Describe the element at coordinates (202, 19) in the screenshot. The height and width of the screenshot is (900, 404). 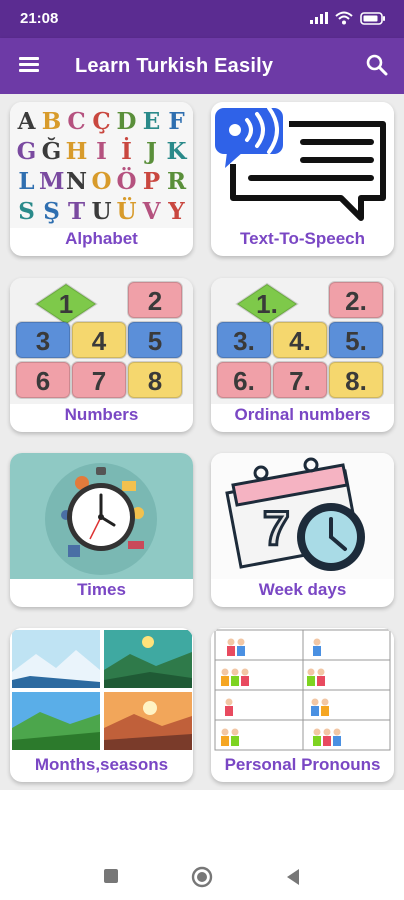
I see `status-bar: 21:08` at that location.